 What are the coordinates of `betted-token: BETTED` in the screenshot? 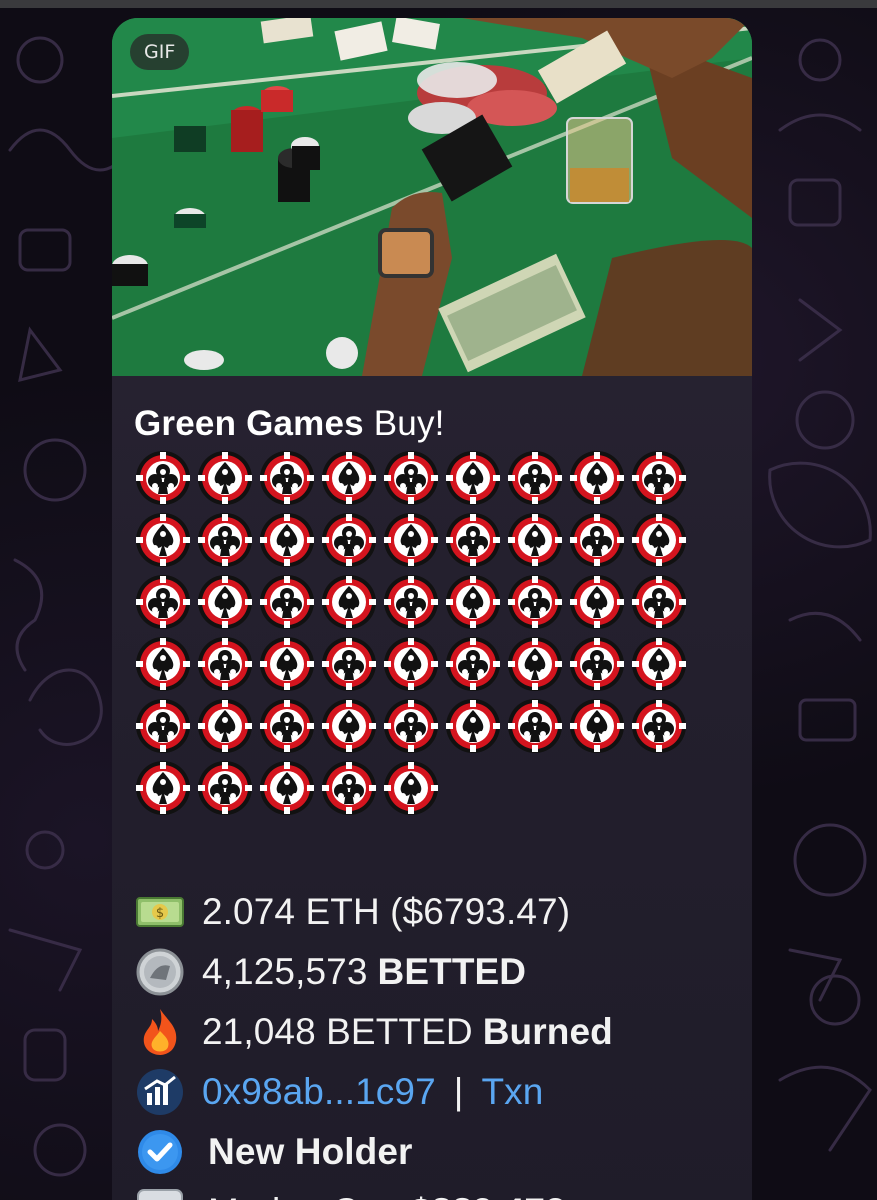 It's located at (452, 971).